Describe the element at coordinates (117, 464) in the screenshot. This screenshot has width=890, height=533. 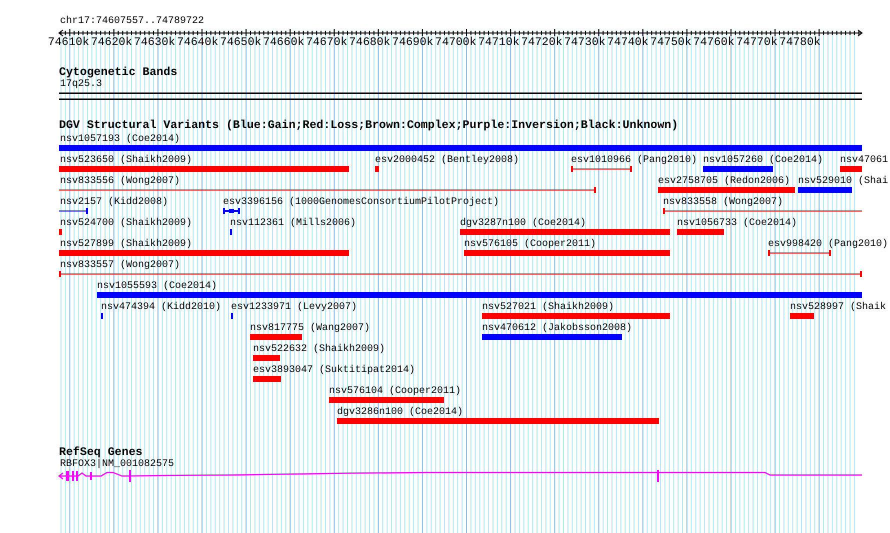
I see `gene-label: RBFOX3|NM_001082575` at that location.